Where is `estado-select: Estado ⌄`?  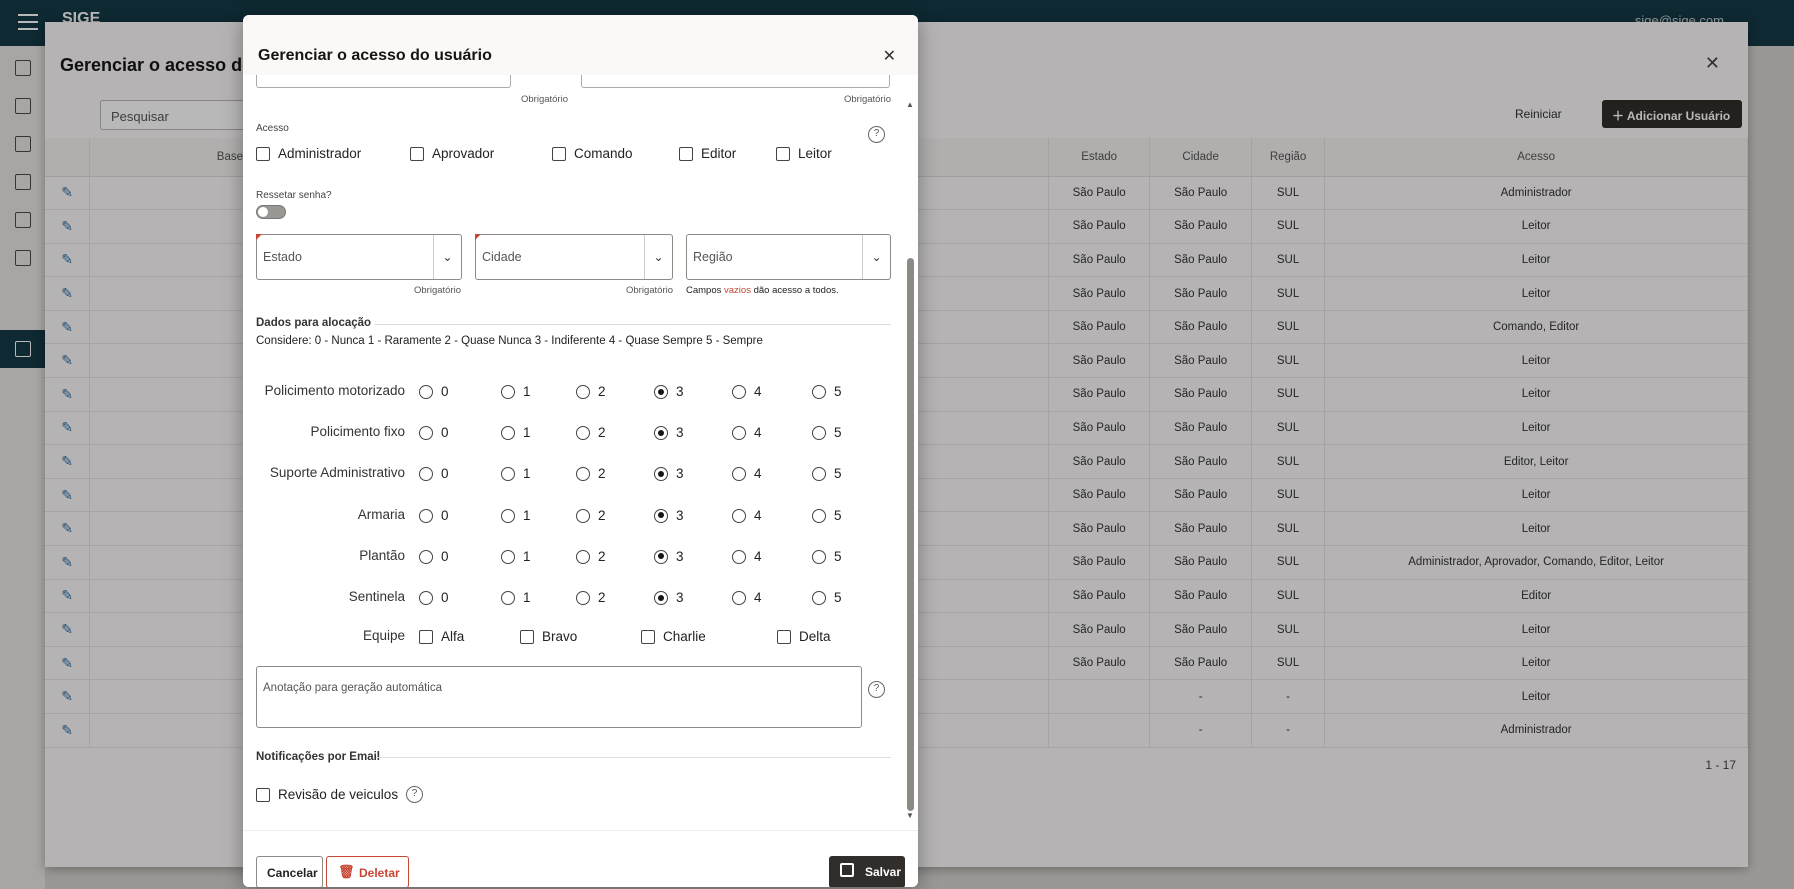 estado-select: Estado ⌄ is located at coordinates (359, 257).